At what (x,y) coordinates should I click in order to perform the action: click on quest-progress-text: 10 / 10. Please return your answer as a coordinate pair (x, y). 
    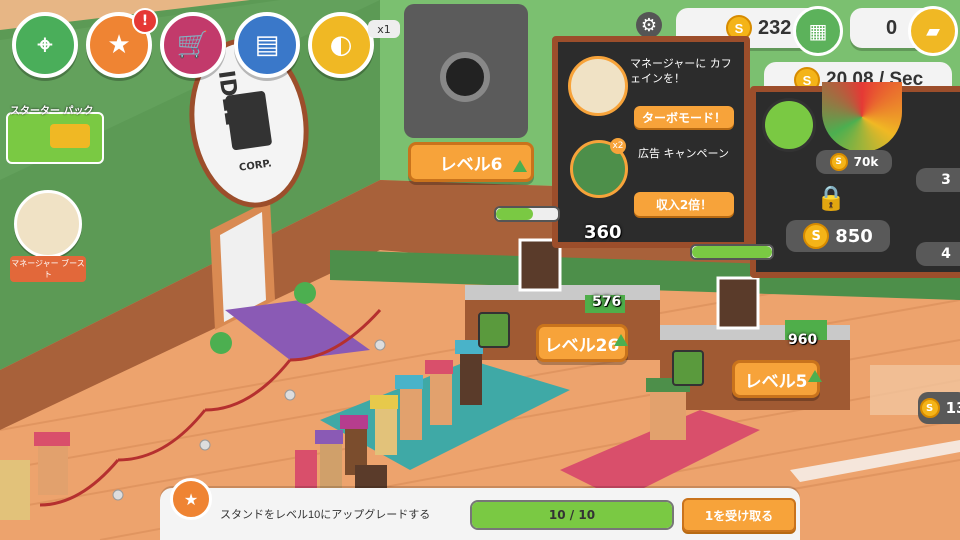
    Looking at the image, I should click on (572, 515).